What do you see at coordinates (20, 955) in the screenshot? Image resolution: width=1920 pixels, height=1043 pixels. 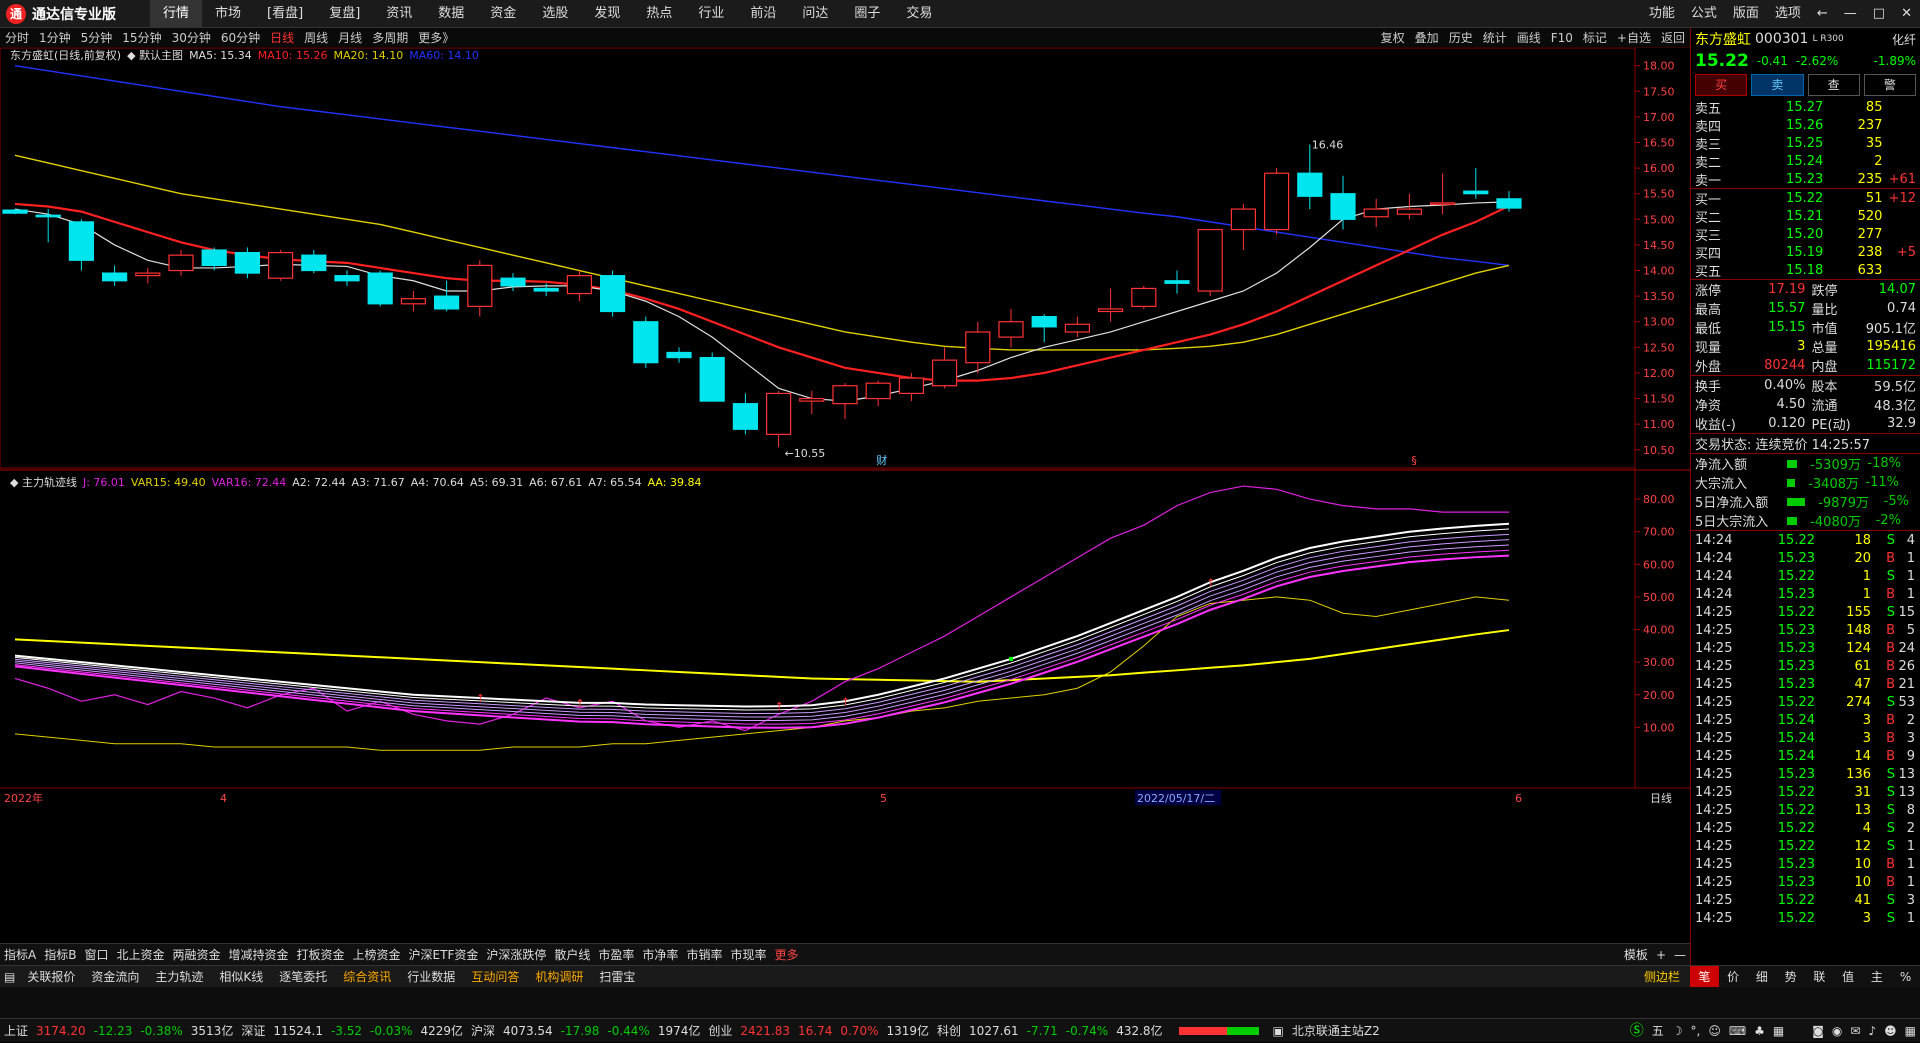 I see `indicator-tab: 指标A` at bounding box center [20, 955].